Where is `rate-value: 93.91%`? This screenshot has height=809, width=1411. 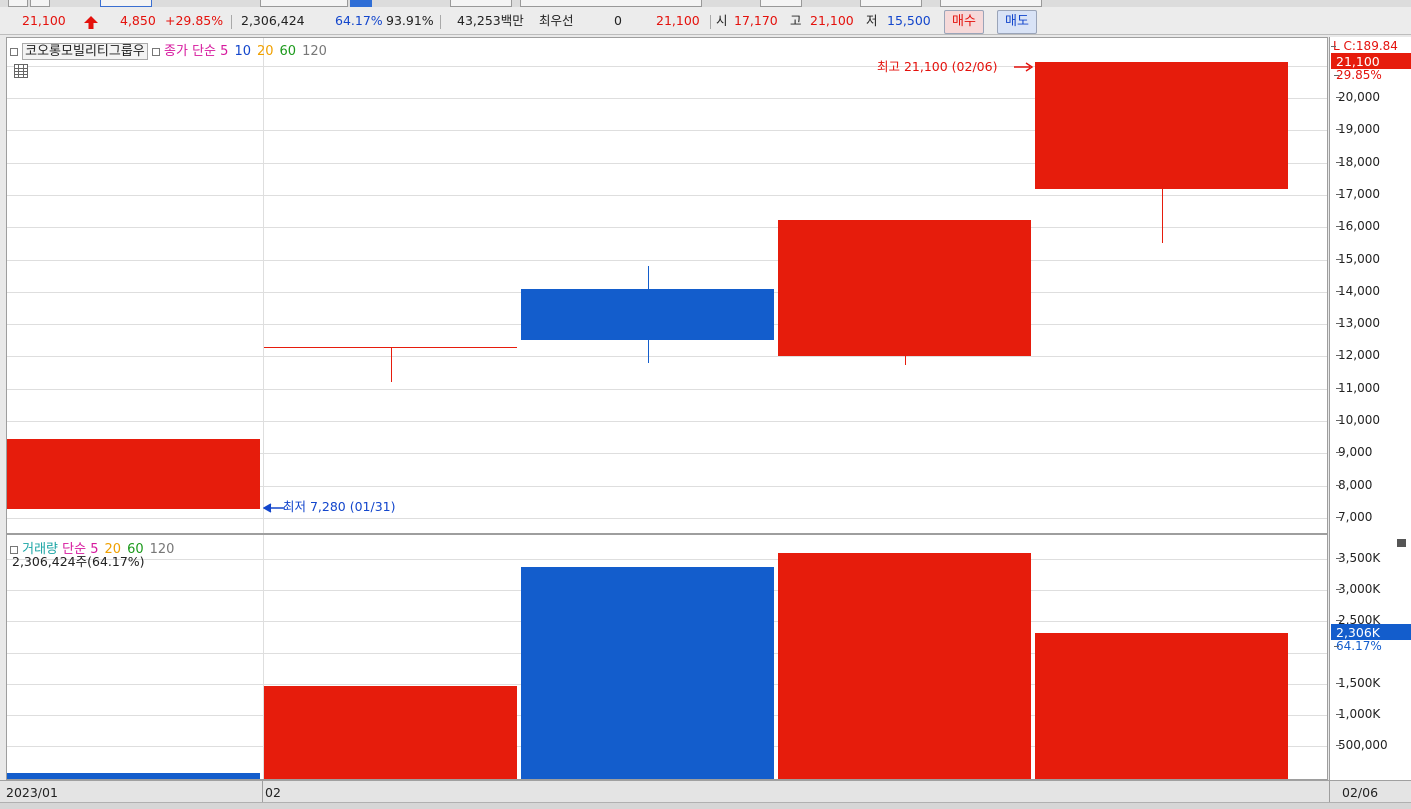 rate-value: 93.91% is located at coordinates (410, 20).